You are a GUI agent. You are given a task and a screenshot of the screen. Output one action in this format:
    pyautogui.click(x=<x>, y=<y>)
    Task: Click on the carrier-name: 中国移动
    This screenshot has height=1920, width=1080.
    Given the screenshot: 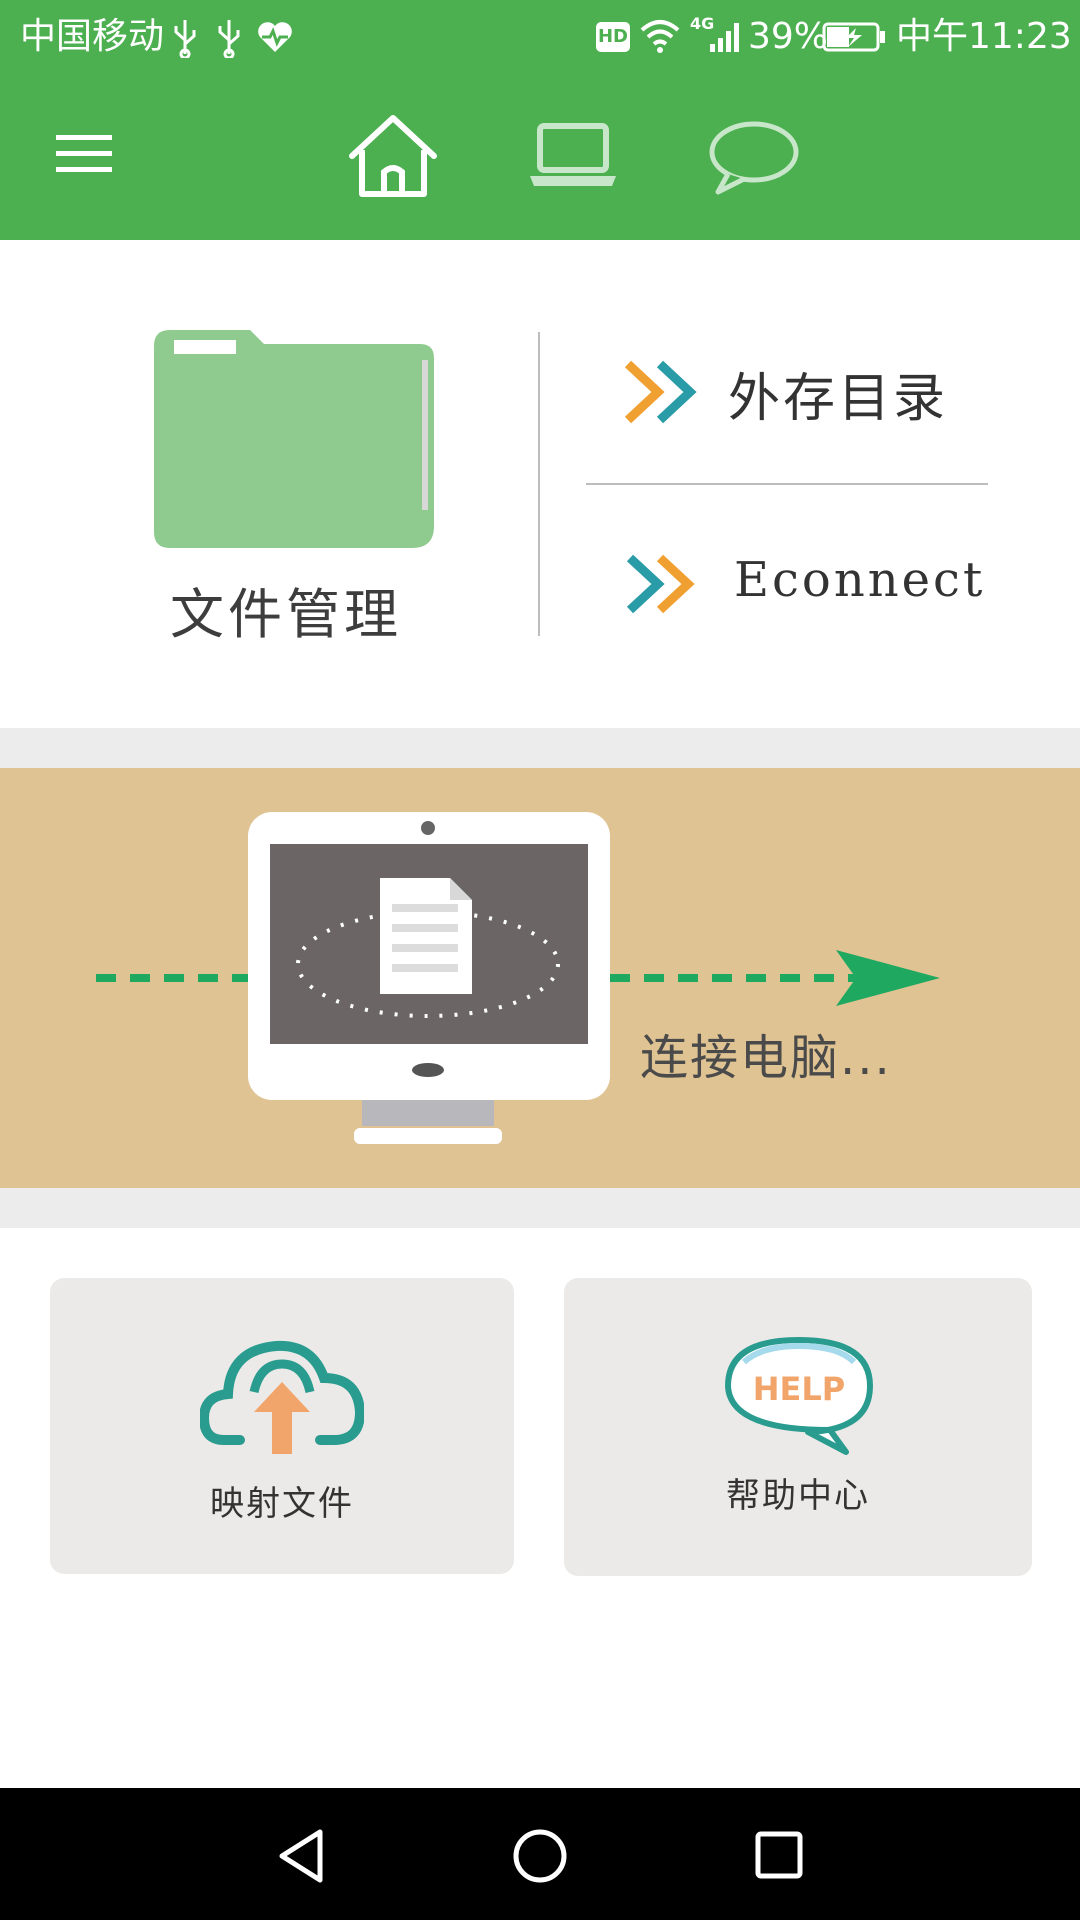 What is the action you would take?
    pyautogui.click(x=92, y=36)
    